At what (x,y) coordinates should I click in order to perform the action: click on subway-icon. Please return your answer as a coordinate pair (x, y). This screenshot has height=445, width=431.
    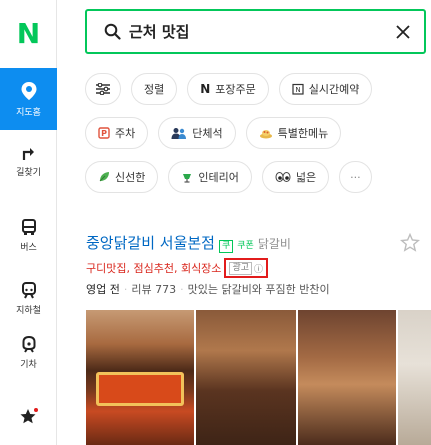
    Looking at the image, I should click on (28, 290).